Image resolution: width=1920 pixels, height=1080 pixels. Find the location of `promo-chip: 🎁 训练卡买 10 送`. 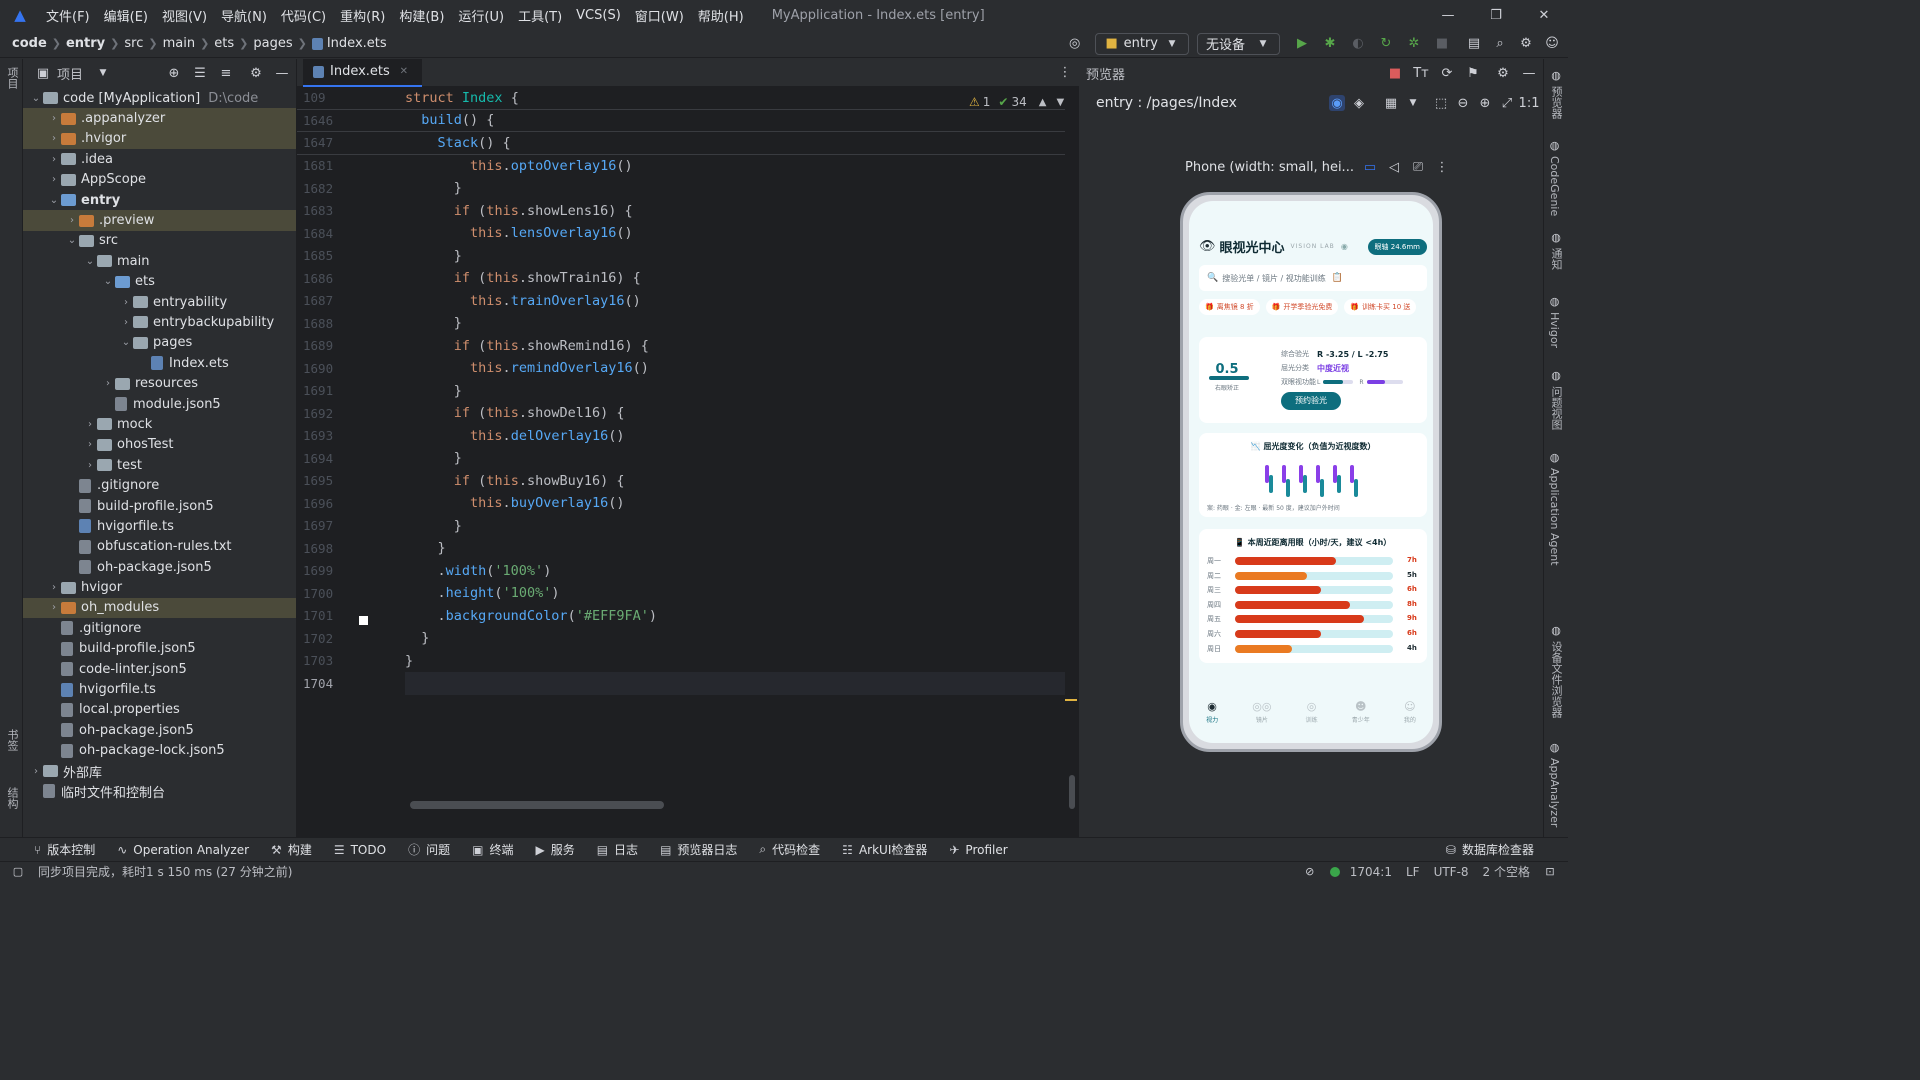

promo-chip: 🎁 训练卡买 10 送 is located at coordinates (1380, 307).